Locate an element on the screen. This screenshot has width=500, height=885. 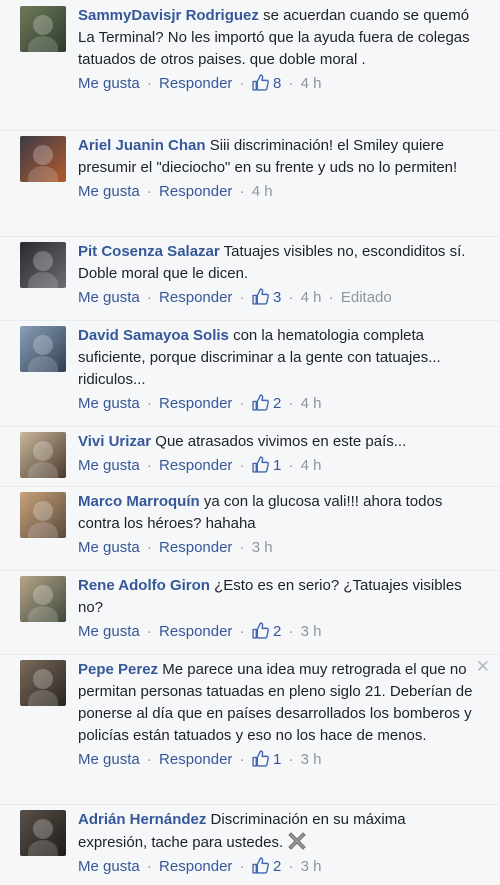
comment-author: Rene Adolfo Giron is located at coordinates (144, 585).